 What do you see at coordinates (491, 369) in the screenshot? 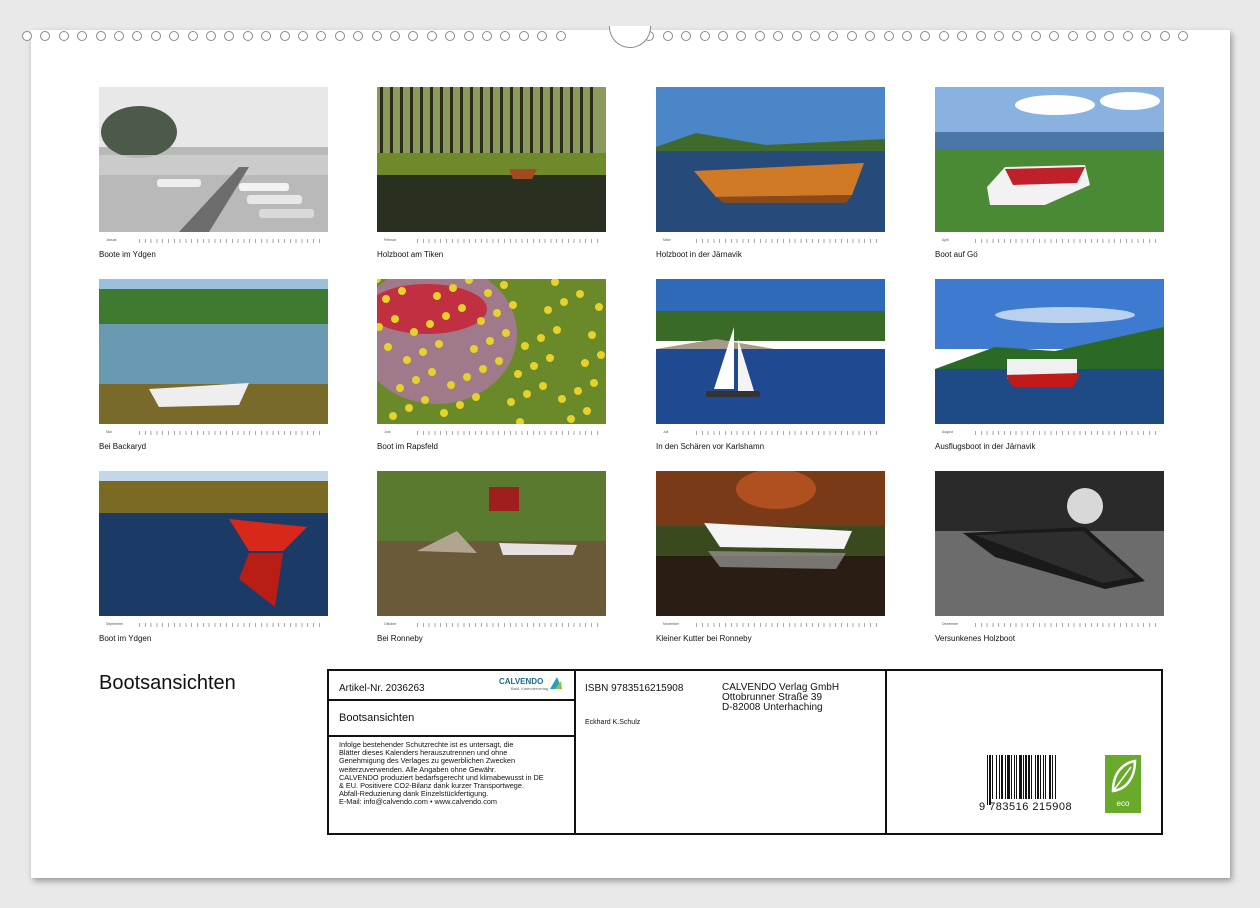
I see `month-cell: Juni Boot im Rapsfeld` at bounding box center [491, 369].